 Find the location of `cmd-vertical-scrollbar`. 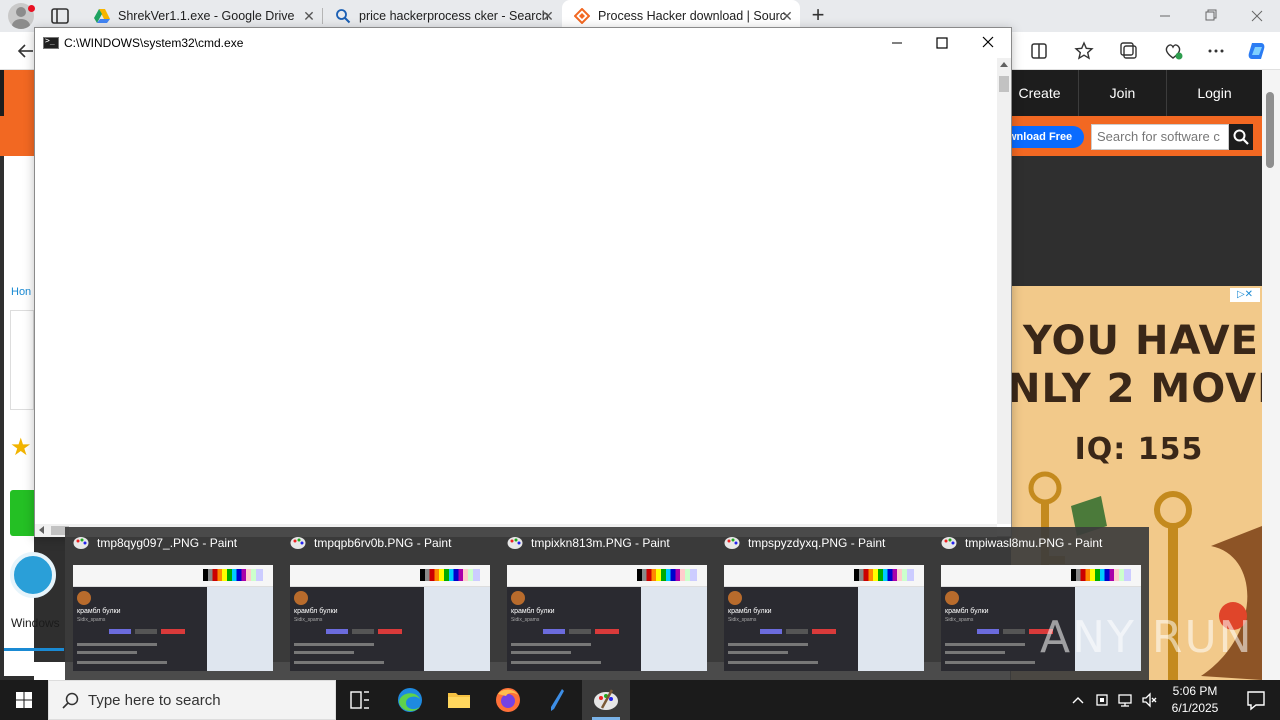

cmd-vertical-scrollbar is located at coordinates (1004, 291).